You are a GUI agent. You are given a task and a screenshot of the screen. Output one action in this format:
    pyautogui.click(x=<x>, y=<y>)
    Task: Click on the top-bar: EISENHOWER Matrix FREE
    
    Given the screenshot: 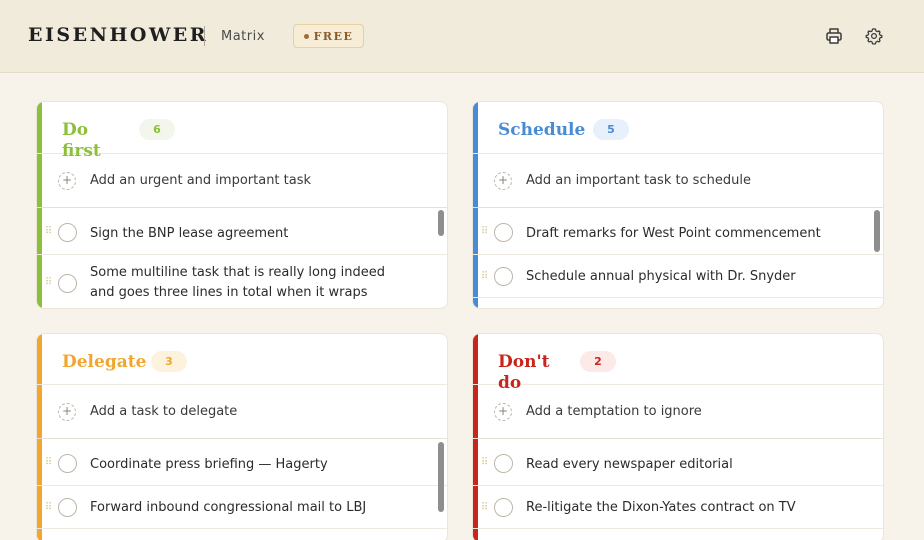 What is the action you would take?
    pyautogui.click(x=462, y=36)
    